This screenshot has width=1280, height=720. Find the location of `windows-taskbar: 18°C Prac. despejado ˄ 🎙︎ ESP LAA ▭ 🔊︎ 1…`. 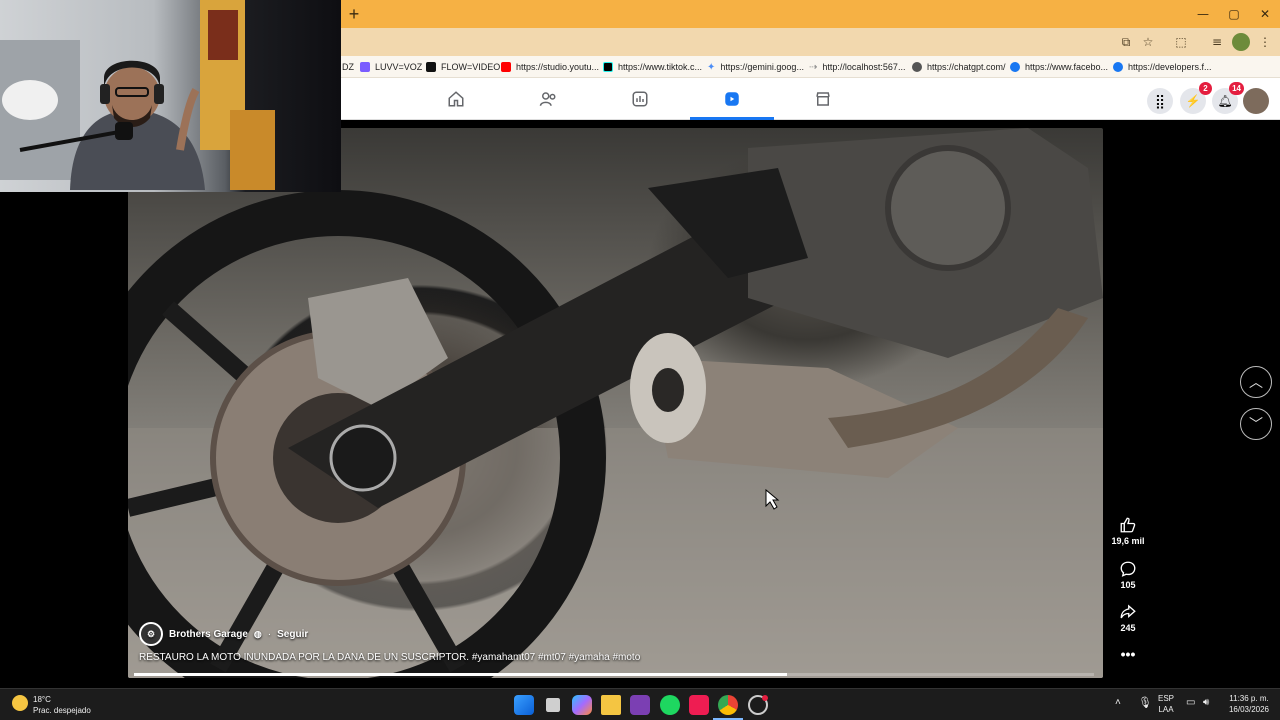

windows-taskbar: 18°C Prac. despejado ˄ 🎙︎ ESP LAA ▭ 🔊︎ 1… is located at coordinates (640, 704).